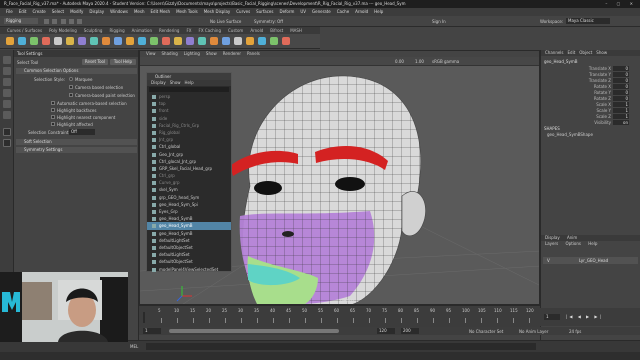  Describe the element at coordinates (189, 204) in the screenshot. I see `outliner-item: geo_Head_Sym_Spi` at that location.